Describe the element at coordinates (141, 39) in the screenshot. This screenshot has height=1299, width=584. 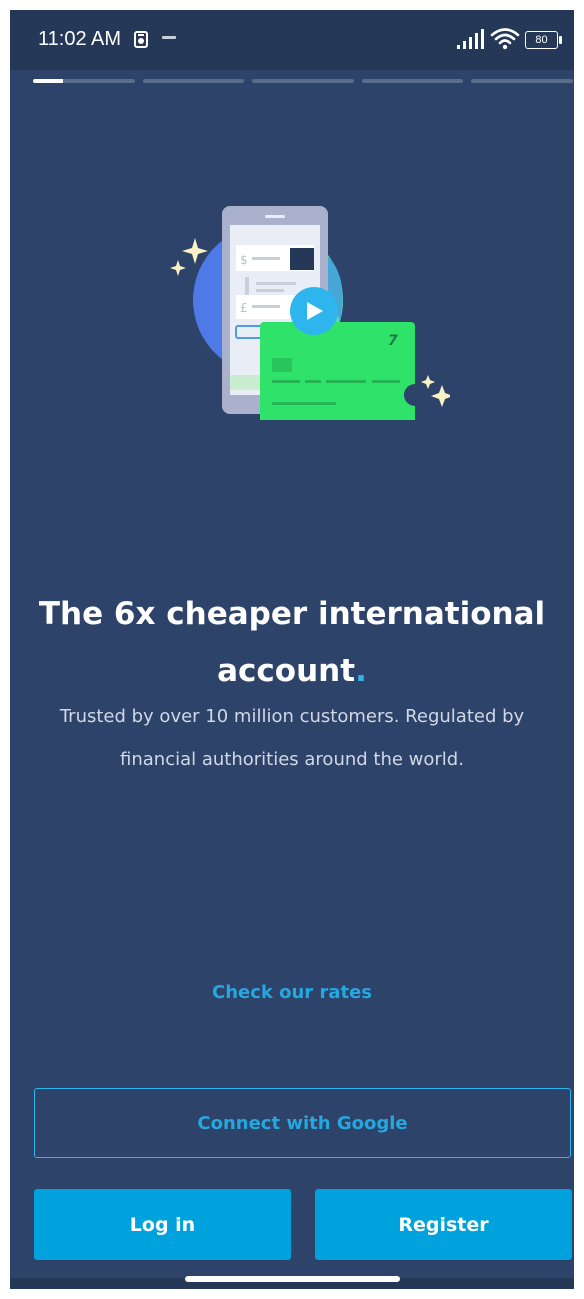
I see `notification-icon` at that location.